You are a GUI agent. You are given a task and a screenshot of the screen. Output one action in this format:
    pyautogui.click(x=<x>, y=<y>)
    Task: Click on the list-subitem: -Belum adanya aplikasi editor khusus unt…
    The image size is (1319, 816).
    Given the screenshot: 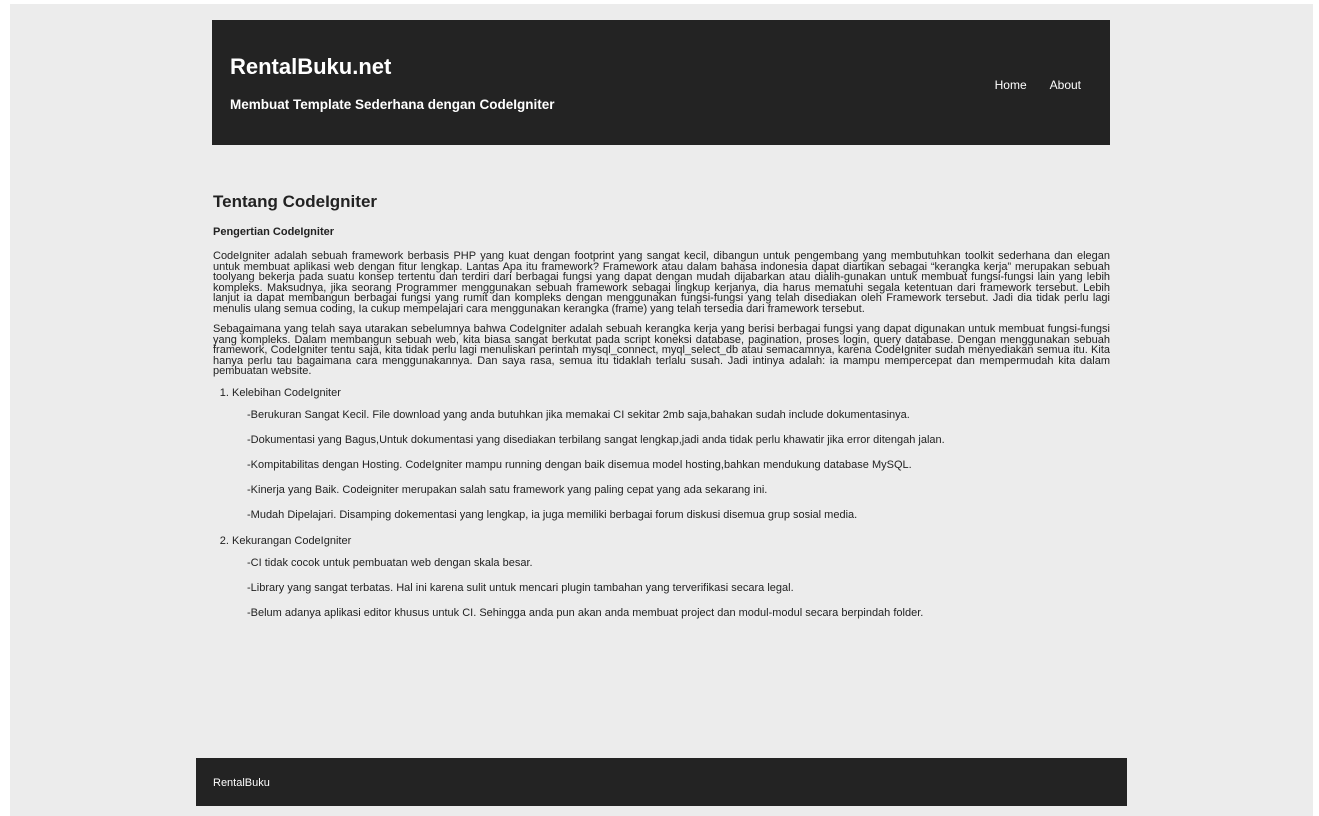 What is the action you would take?
    pyautogui.click(x=585, y=612)
    